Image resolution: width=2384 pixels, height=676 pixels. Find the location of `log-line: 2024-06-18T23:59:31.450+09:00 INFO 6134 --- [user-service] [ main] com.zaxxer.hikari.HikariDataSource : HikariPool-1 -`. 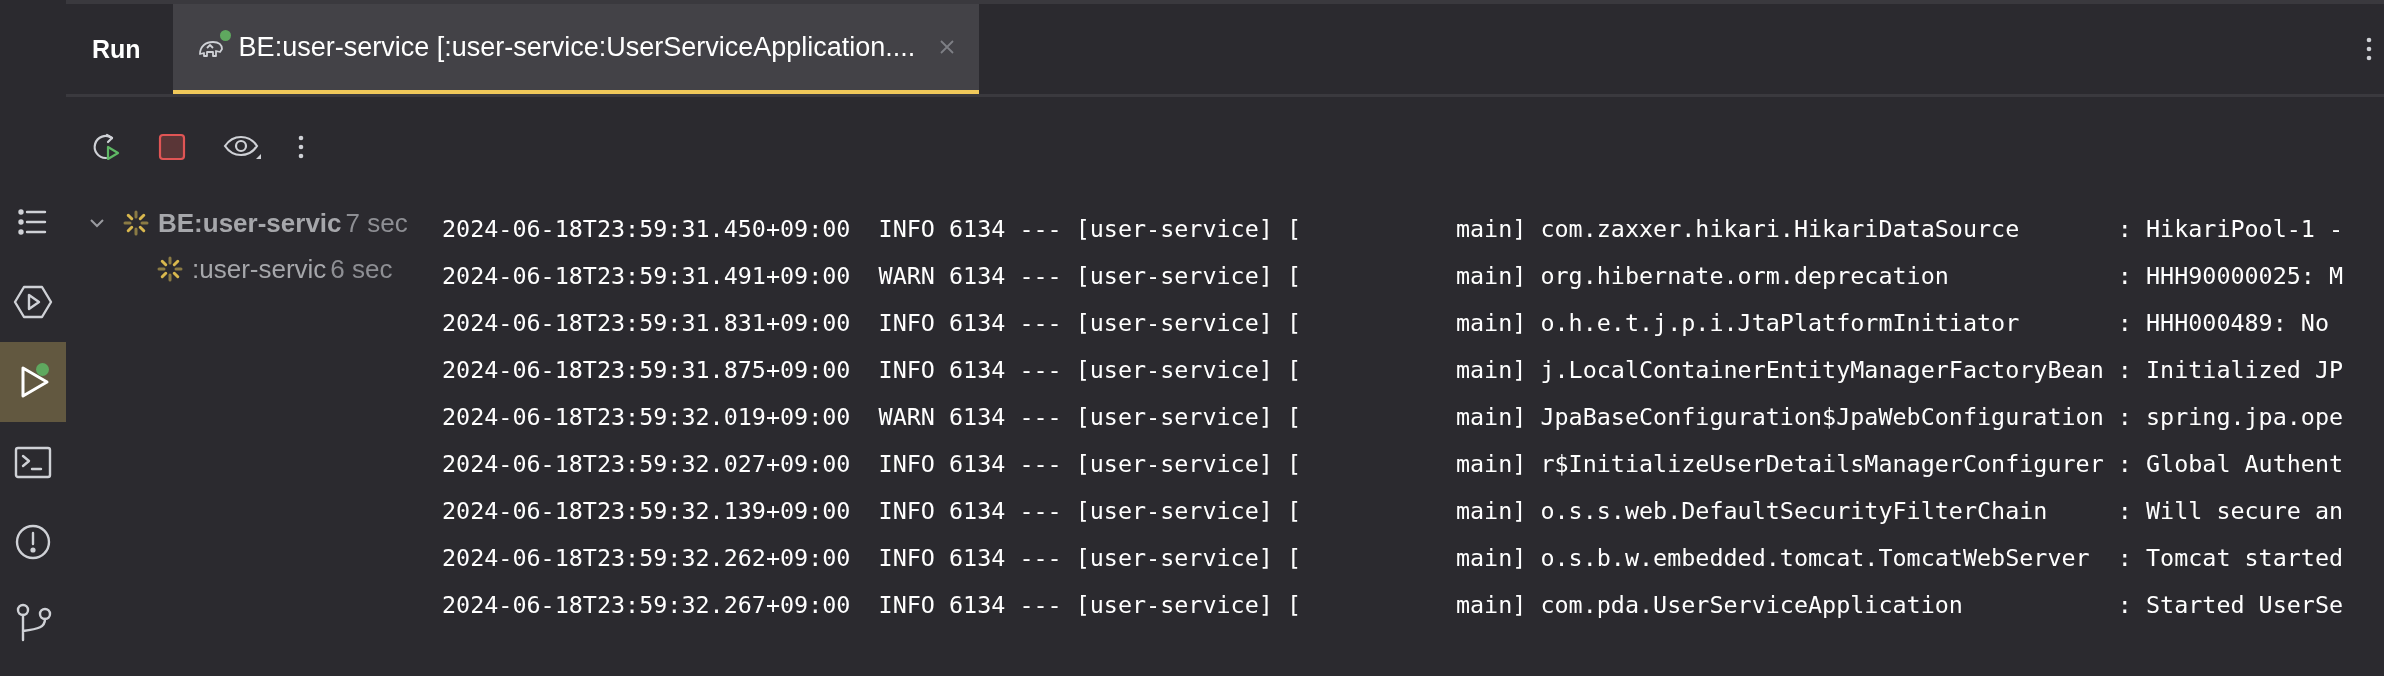

log-line: 2024-06-18T23:59:31.450+09:00 INFO 6134 --- [user-service] [ main] com.zaxxer.hikari.HikariDataSource : HikariPool-1 - is located at coordinates (1393, 229).